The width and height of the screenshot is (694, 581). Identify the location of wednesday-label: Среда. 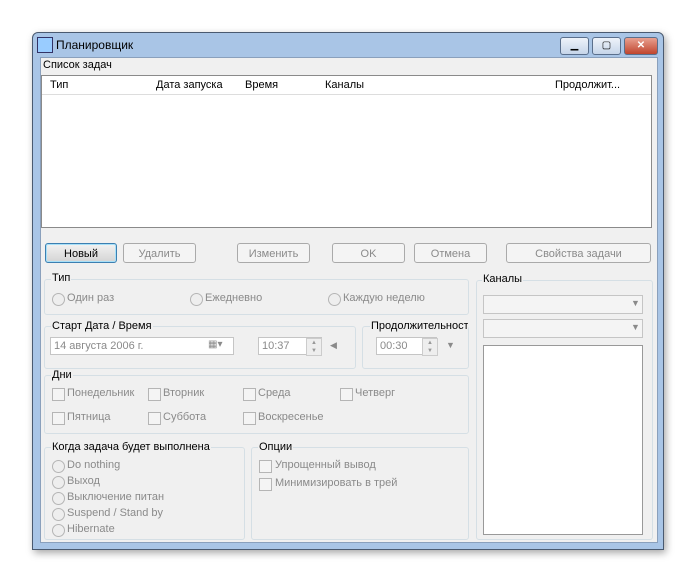
(274, 393).